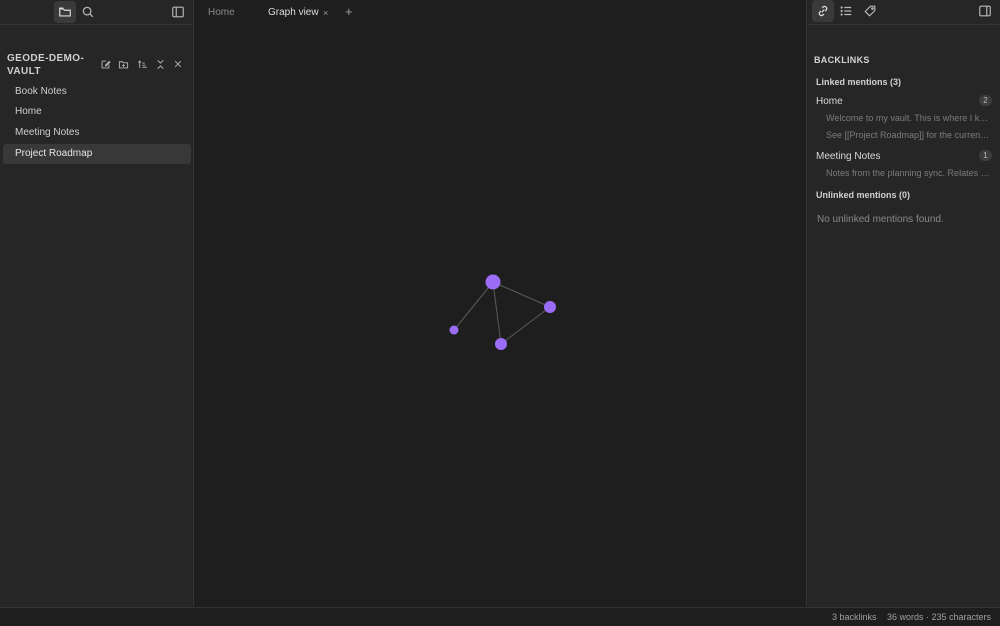 The image size is (1000, 626). I want to click on new-tab-button: +, so click(349, 12).